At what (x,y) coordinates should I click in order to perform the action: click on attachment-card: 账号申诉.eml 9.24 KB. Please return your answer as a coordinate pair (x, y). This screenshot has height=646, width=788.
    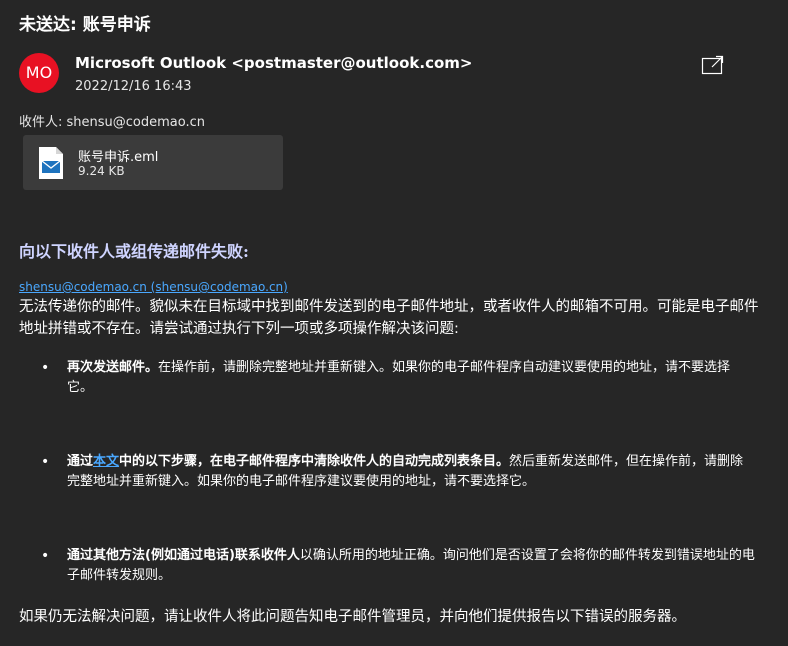
    Looking at the image, I should click on (153, 162).